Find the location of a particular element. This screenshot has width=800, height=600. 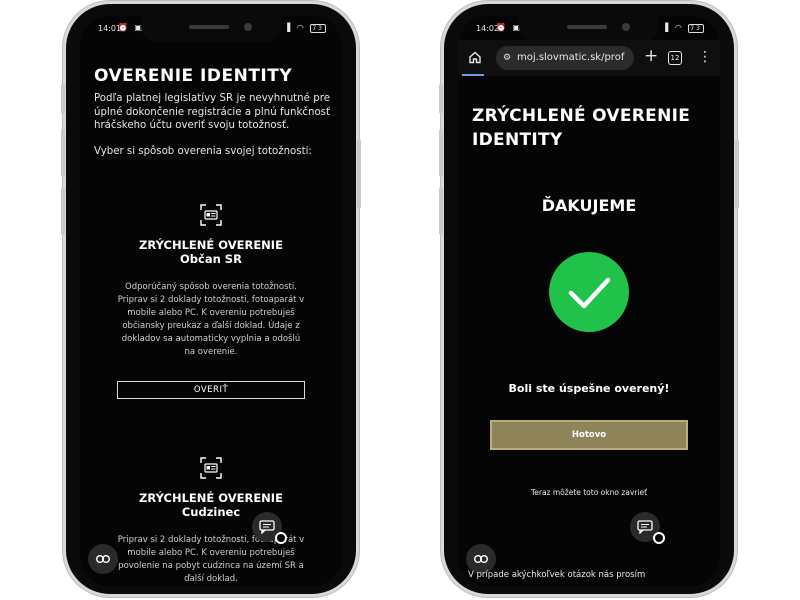

card-subtitle: Cudzinec is located at coordinates (211, 512).